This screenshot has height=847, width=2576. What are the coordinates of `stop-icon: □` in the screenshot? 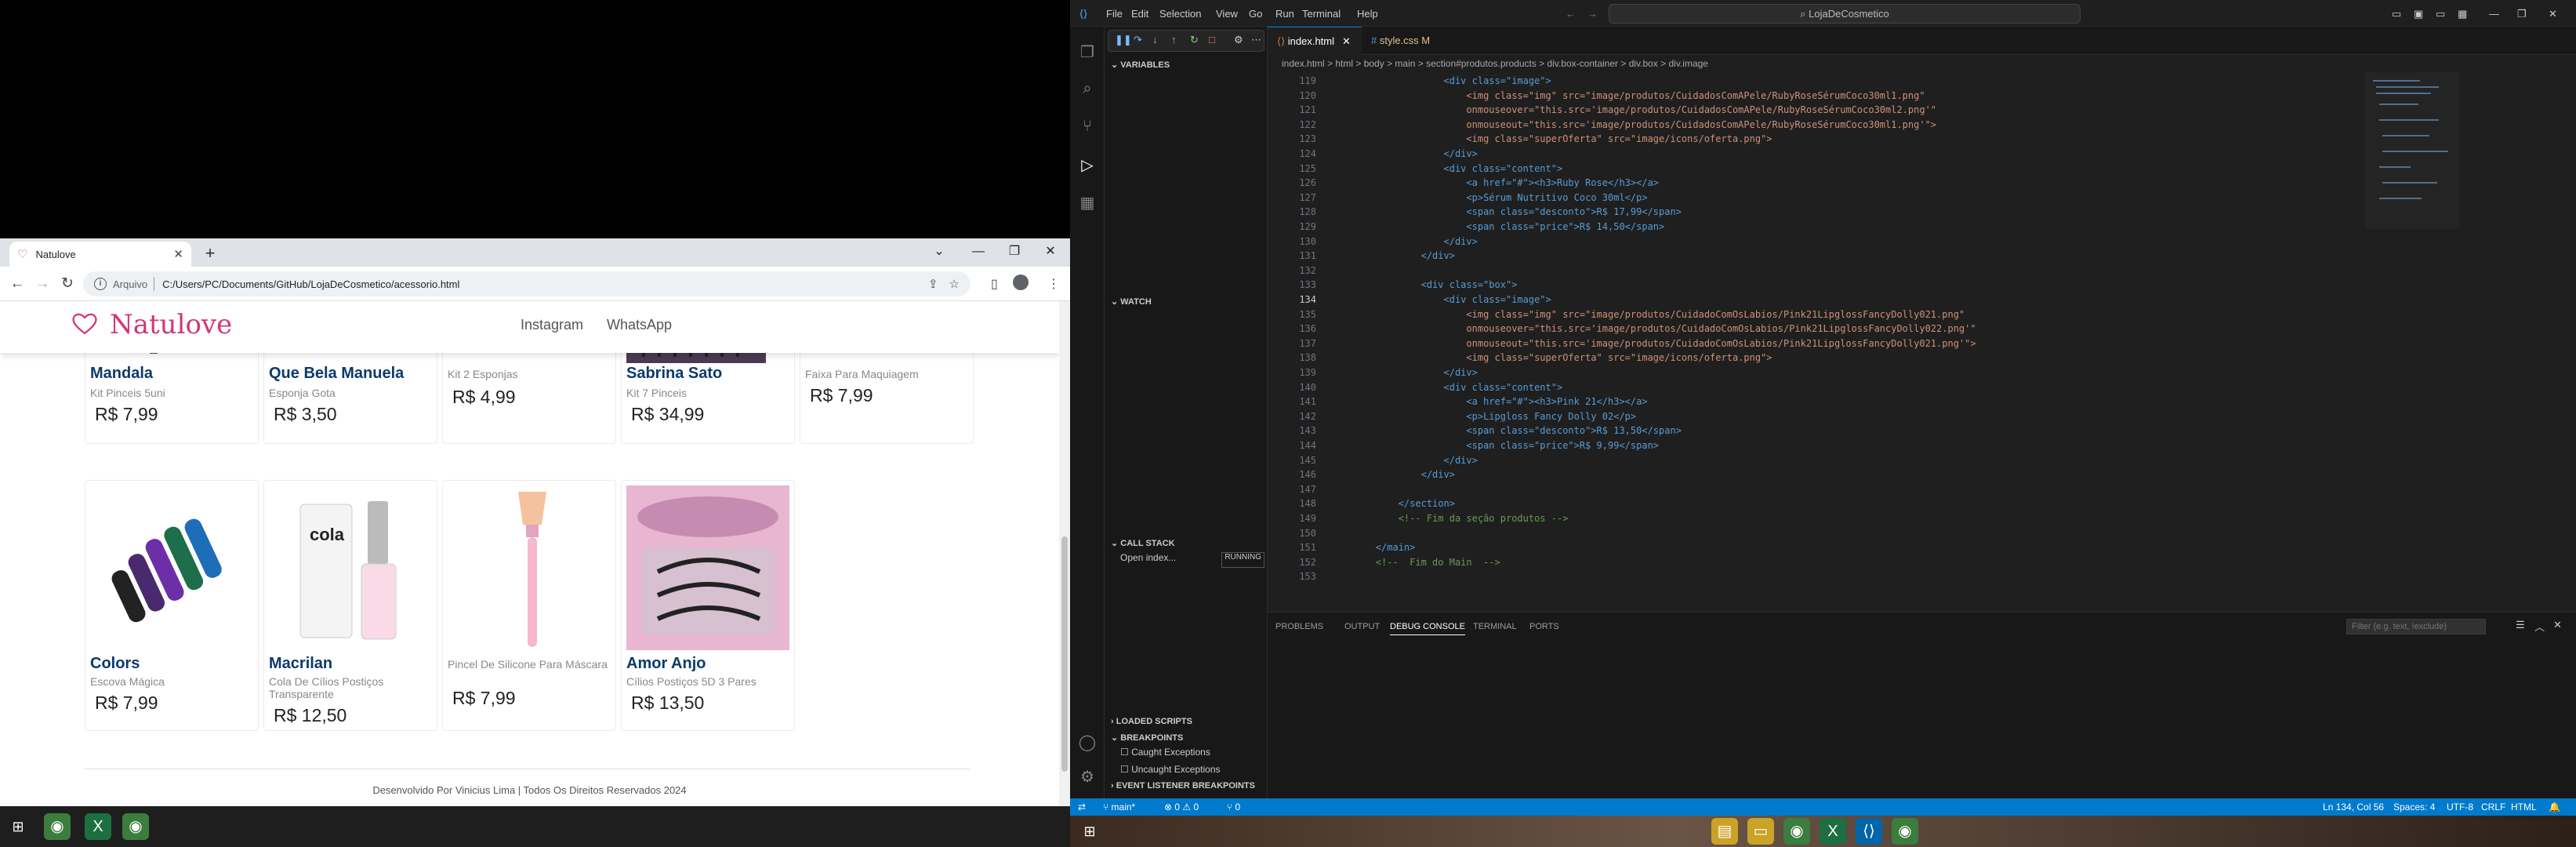 It's located at (1212, 39).